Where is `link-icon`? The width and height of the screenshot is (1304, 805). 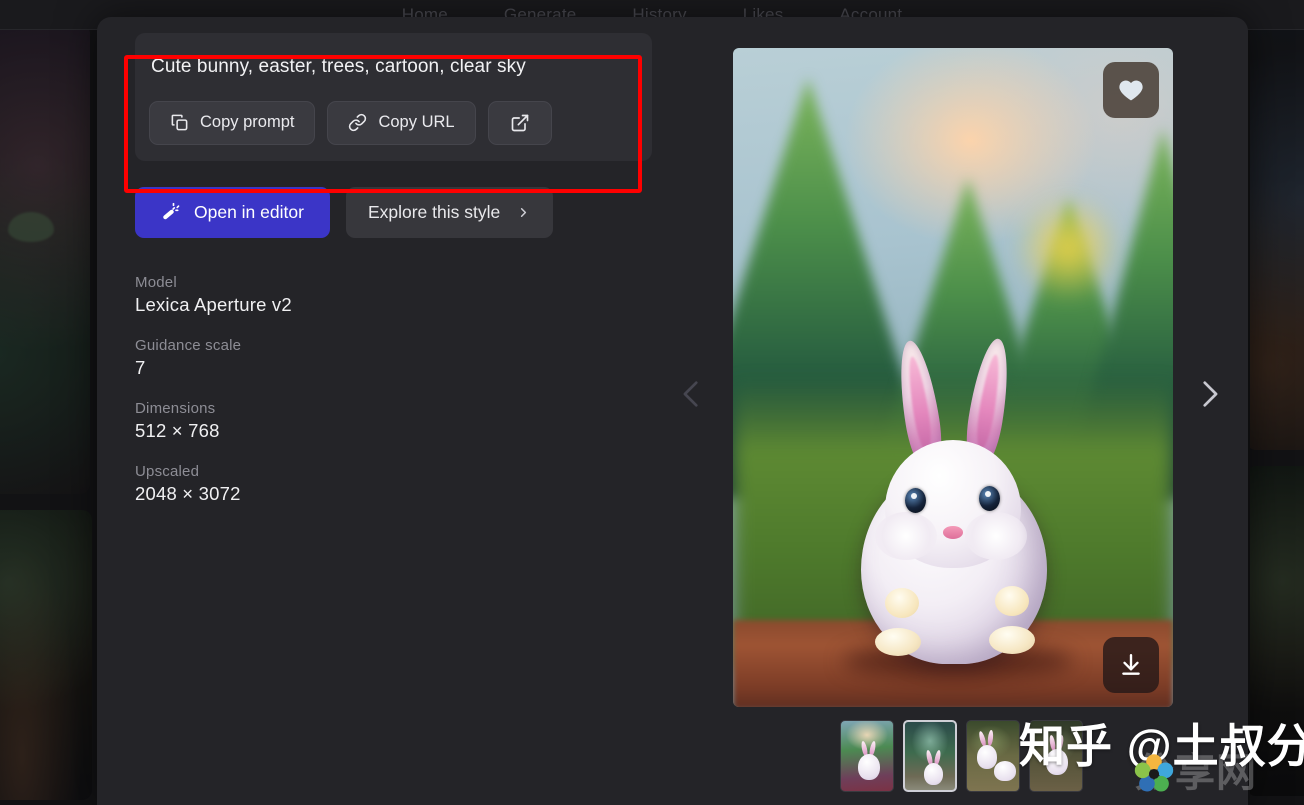 link-icon is located at coordinates (357, 122).